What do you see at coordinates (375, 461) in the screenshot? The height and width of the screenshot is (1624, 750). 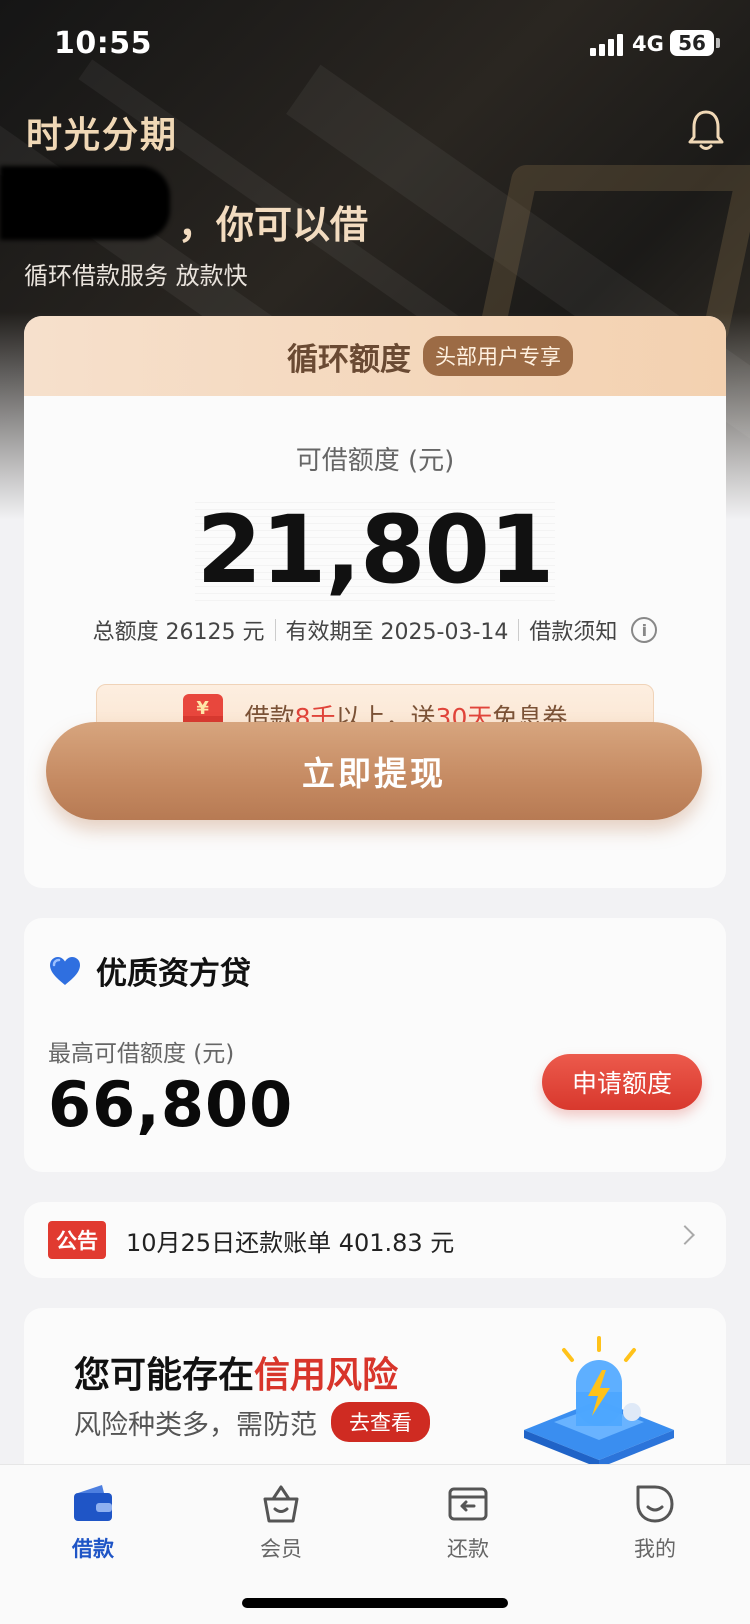 I see `available-label: 可借额度 (元)` at bounding box center [375, 461].